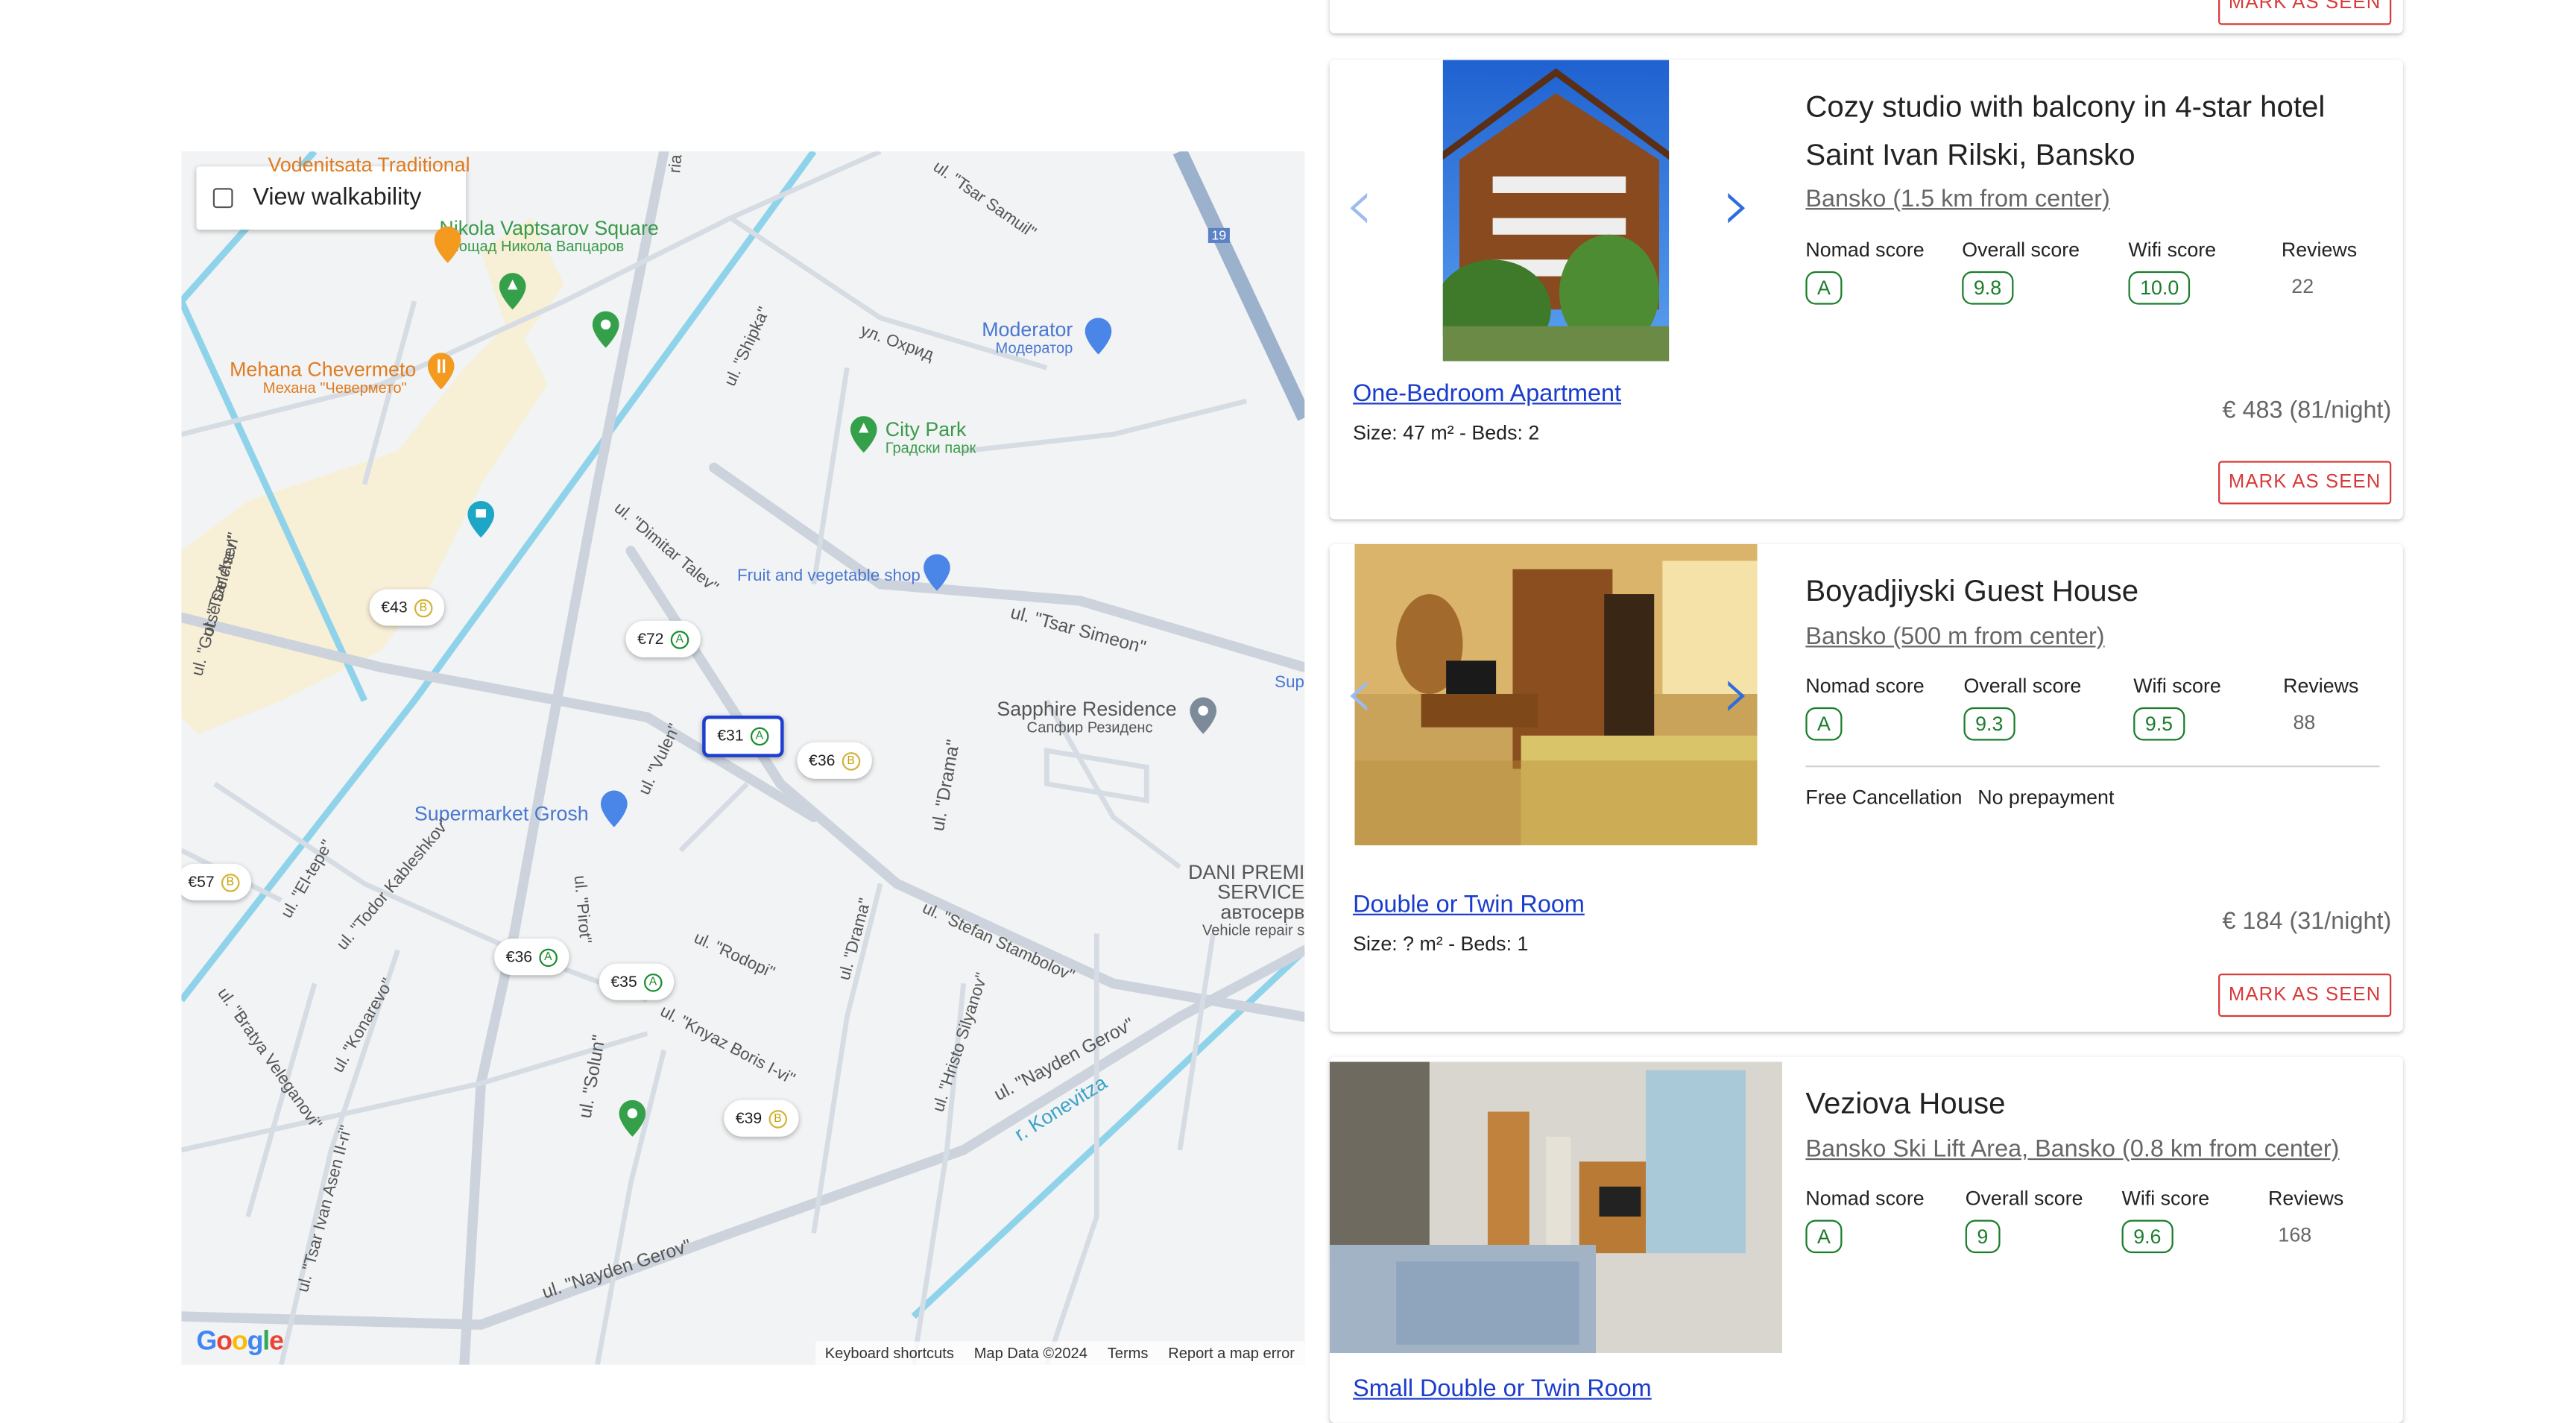 The width and height of the screenshot is (2576, 1423). What do you see at coordinates (1866, 17) in the screenshot?
I see `listing-card: MARK AS SEEN` at bounding box center [1866, 17].